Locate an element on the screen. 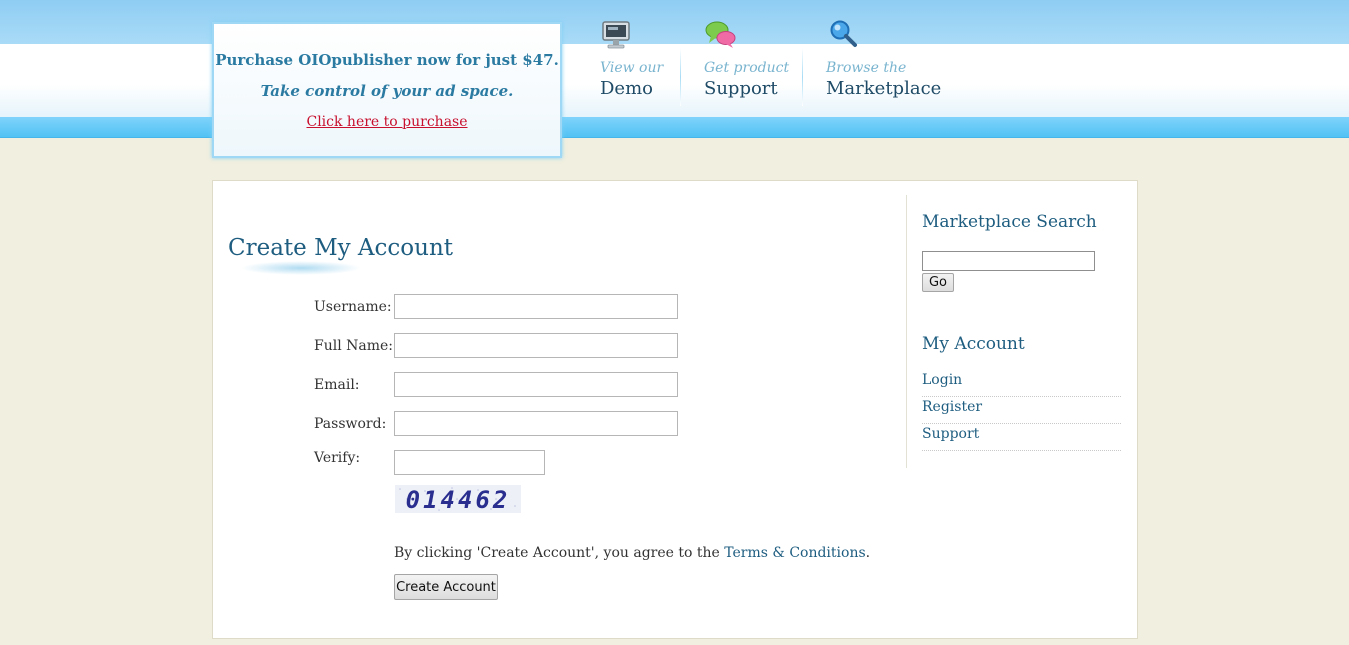  nav-demo: View our Demo is located at coordinates (635, 63).